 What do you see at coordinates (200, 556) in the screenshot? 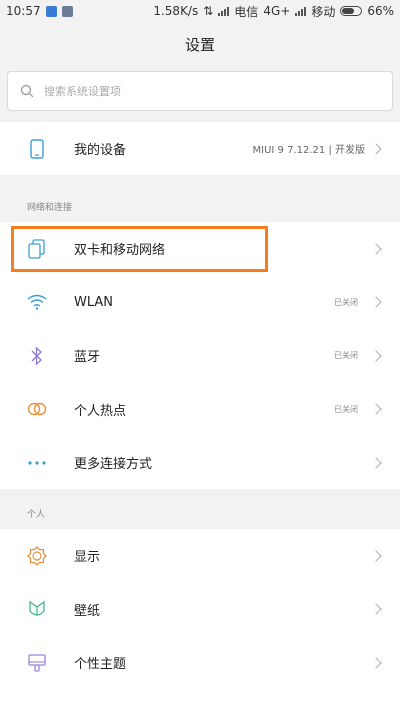
I see `personal-item-display: 显示` at bounding box center [200, 556].